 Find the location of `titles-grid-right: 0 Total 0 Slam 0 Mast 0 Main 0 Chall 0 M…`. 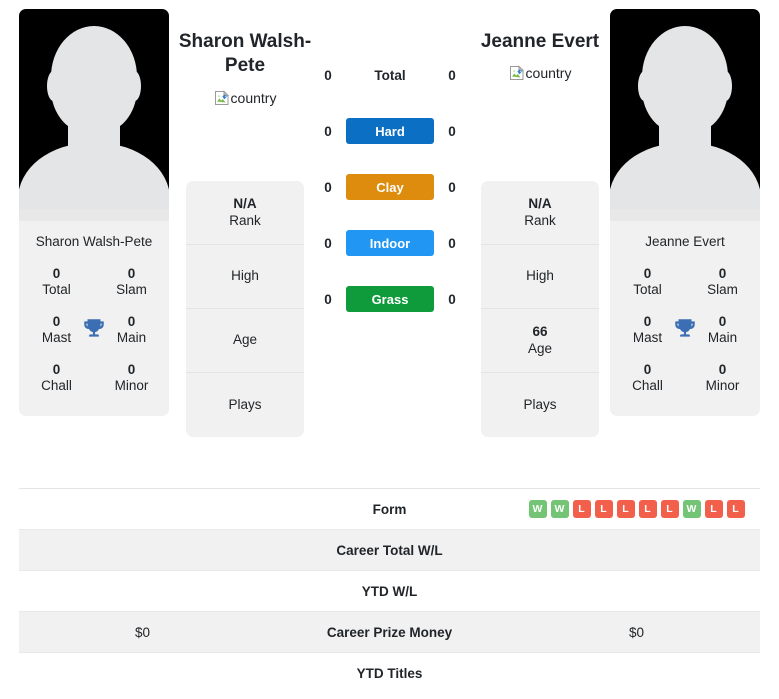

titles-grid-right: 0 Total 0 Slam 0 Mast 0 Main 0 Chall 0 M… is located at coordinates (685, 338).